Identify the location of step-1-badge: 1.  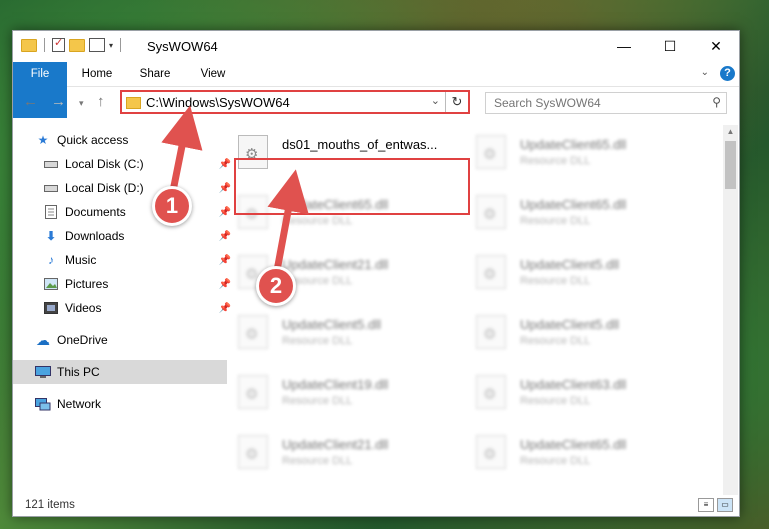
(172, 206).